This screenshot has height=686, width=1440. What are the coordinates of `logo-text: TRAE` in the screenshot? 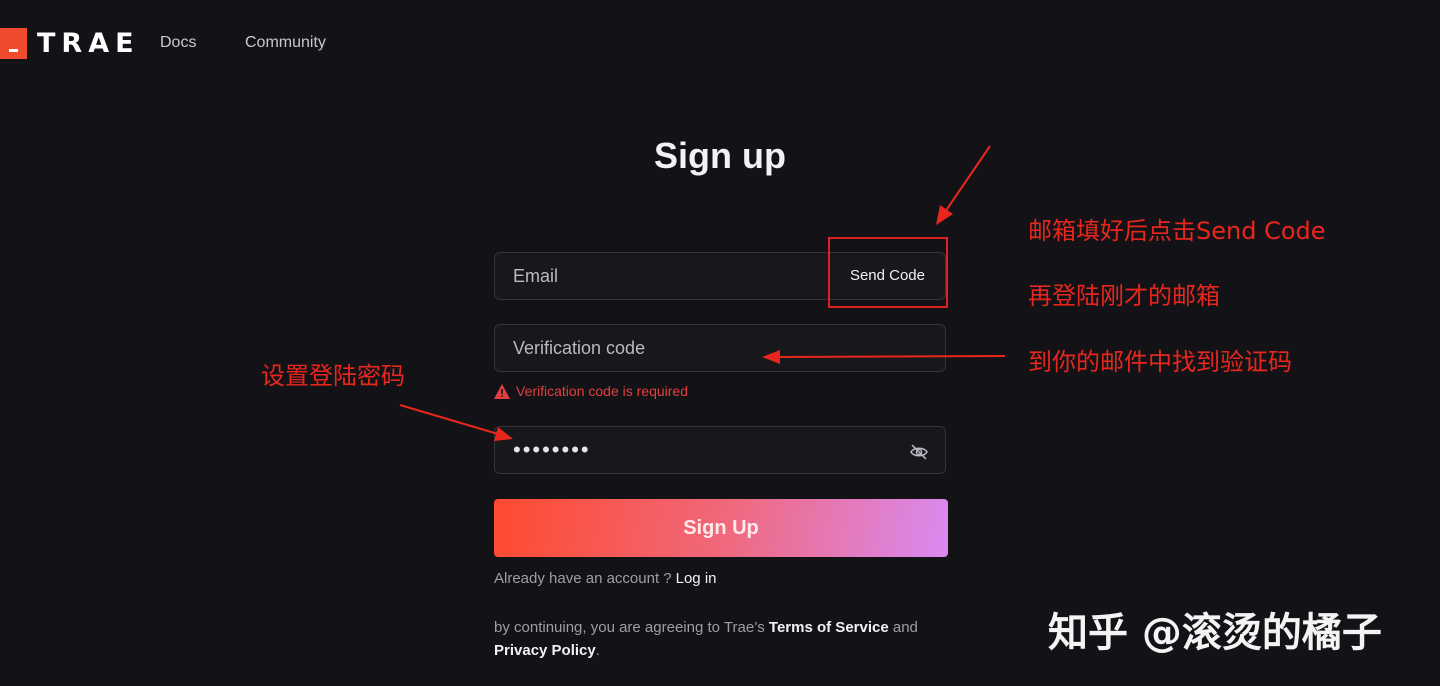 It's located at (88, 43).